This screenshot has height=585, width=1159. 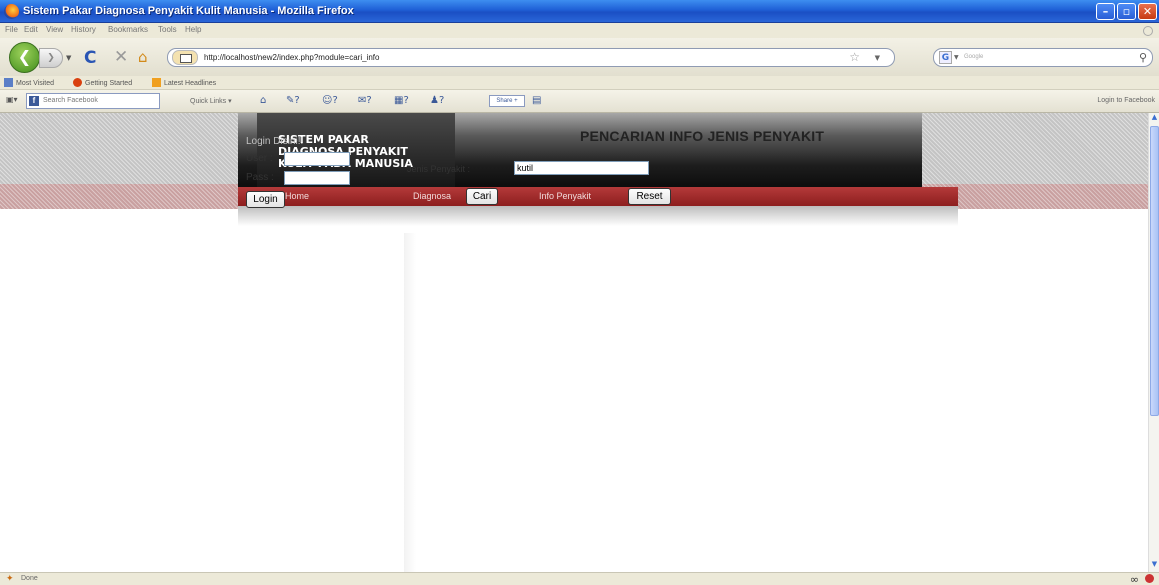 What do you see at coordinates (263, 100) in the screenshot?
I see `fb-home-icon: ⌂` at bounding box center [263, 100].